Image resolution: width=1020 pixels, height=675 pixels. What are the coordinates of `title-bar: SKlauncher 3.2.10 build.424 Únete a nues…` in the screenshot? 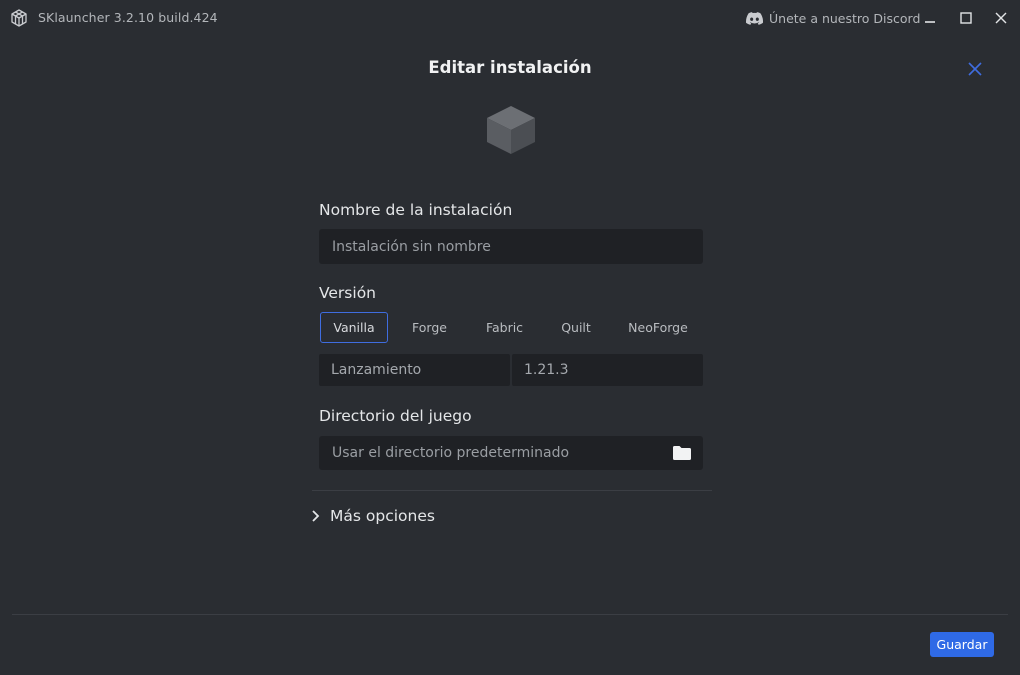 It's located at (510, 18).